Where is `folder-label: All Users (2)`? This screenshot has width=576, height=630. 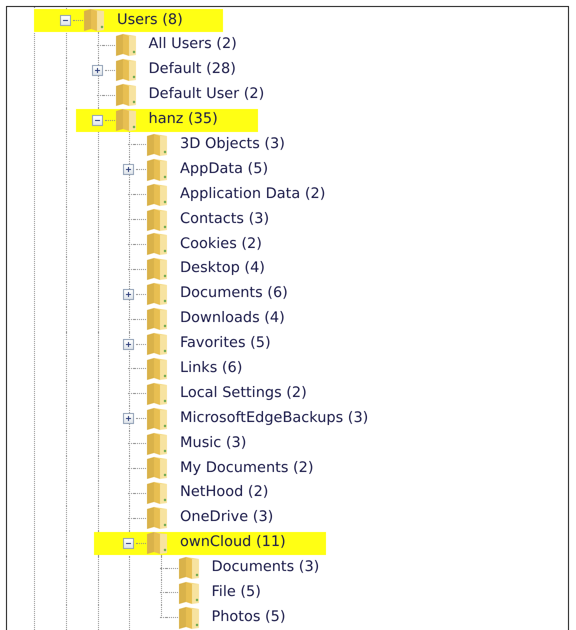
folder-label: All Users (2) is located at coordinates (192, 45).